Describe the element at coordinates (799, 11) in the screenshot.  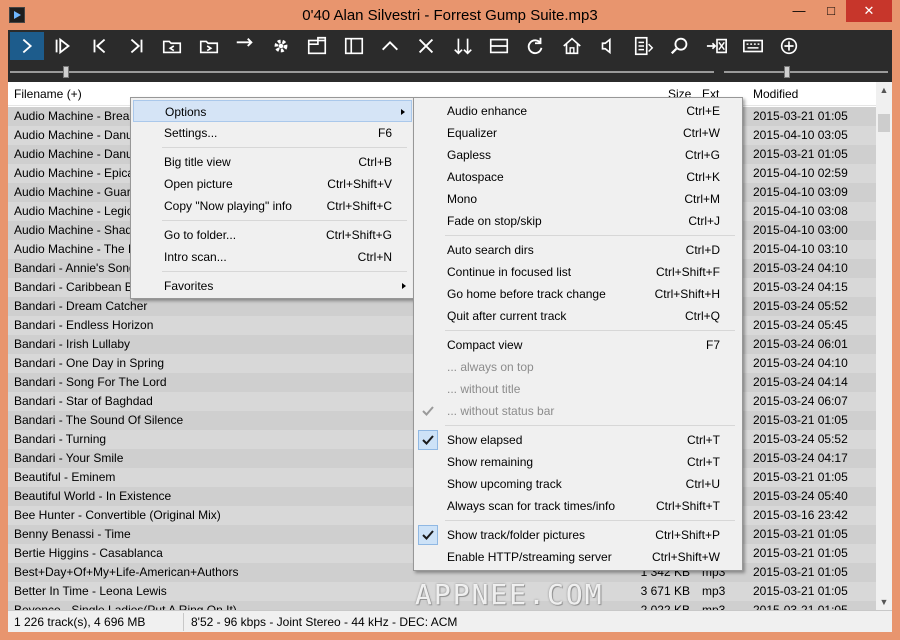
I see `minimize-button: —` at that location.